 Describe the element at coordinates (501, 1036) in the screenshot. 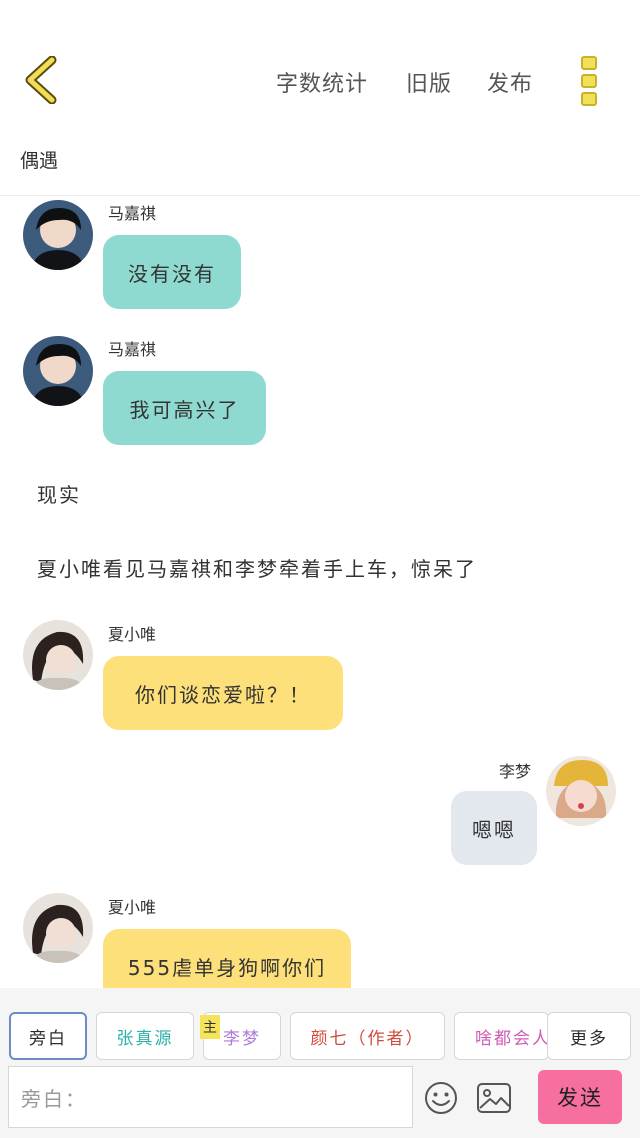

I see `role-tab-other: 啥都会人` at that location.